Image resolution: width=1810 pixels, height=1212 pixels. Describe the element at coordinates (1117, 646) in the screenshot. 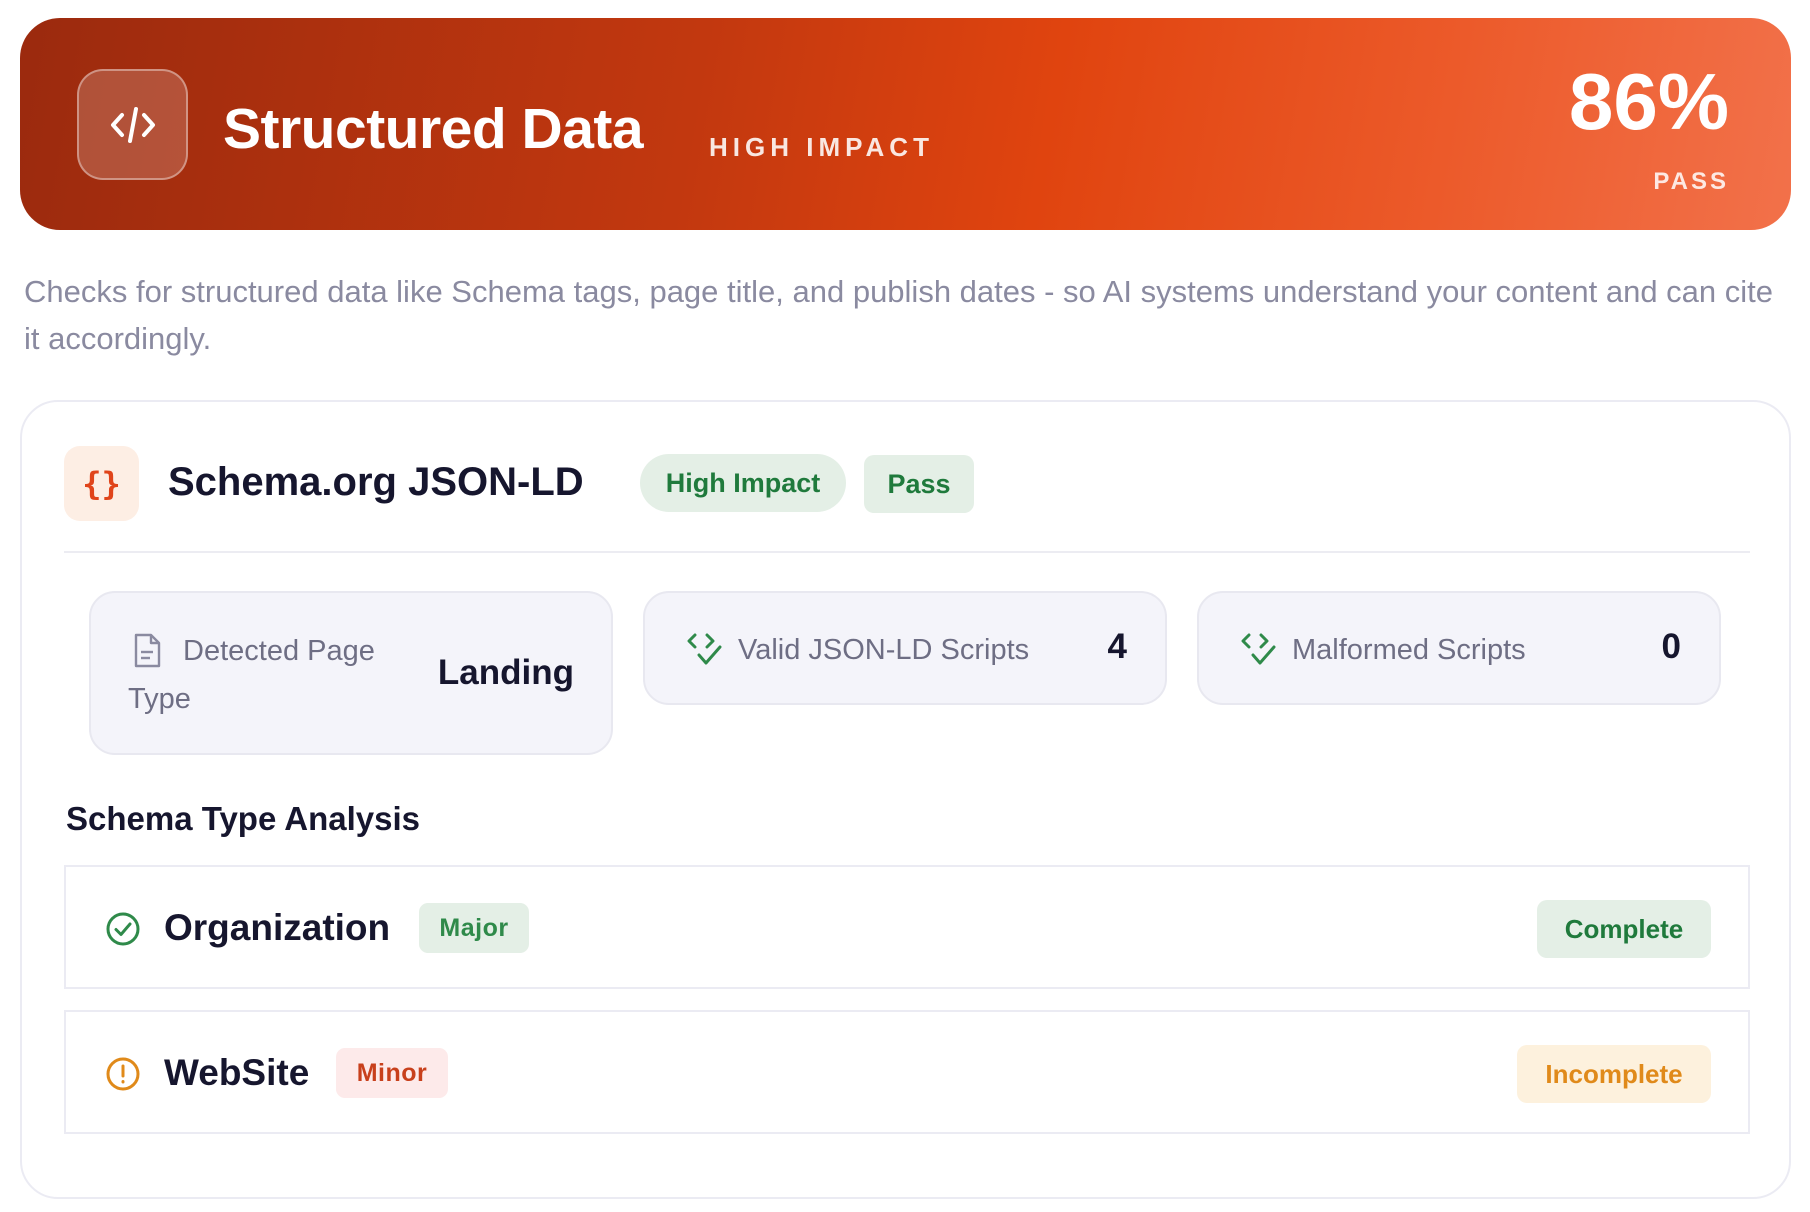

I see `stat-value: 4` at that location.